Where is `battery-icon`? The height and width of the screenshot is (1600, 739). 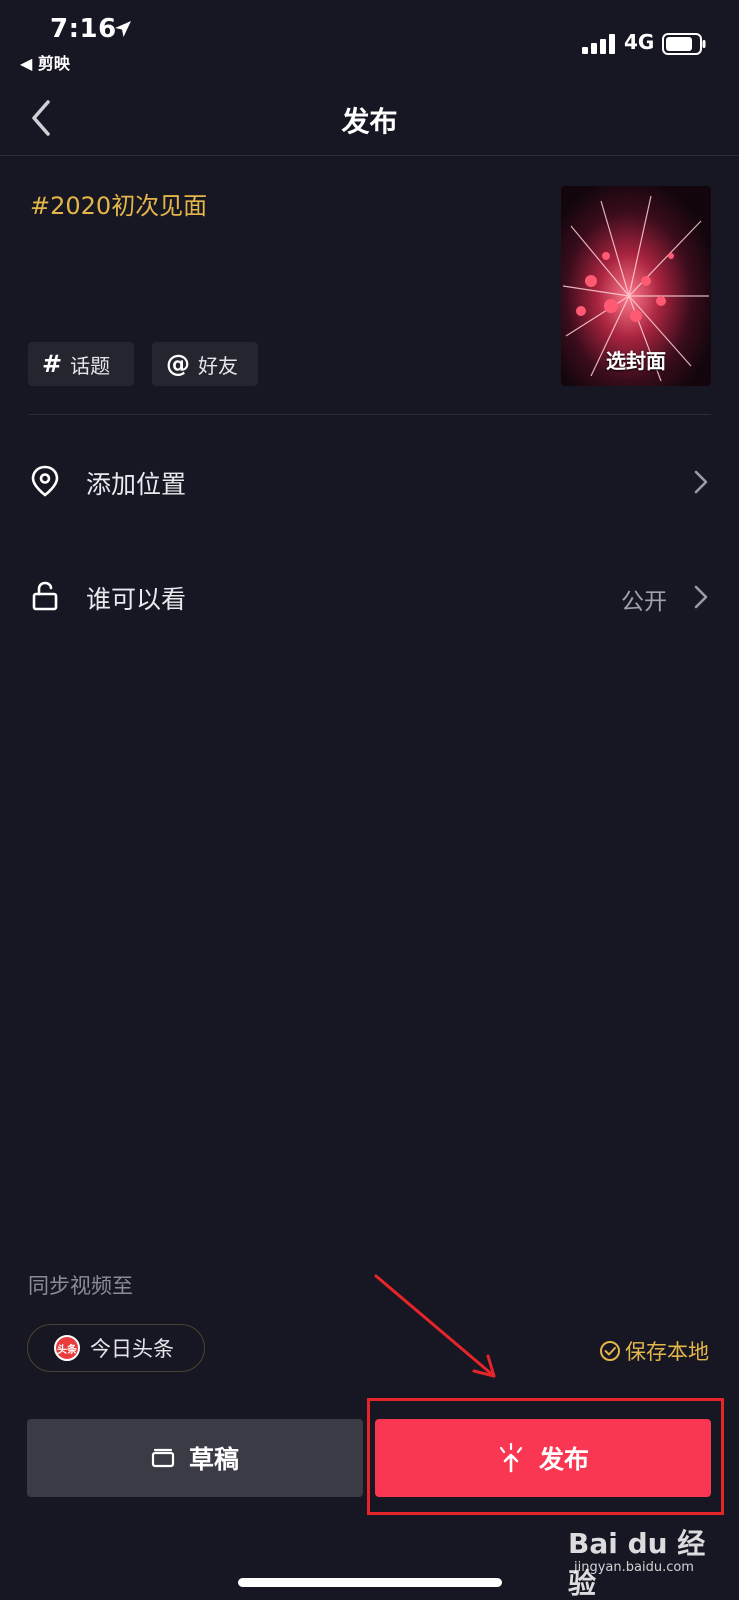
battery-icon is located at coordinates (684, 44).